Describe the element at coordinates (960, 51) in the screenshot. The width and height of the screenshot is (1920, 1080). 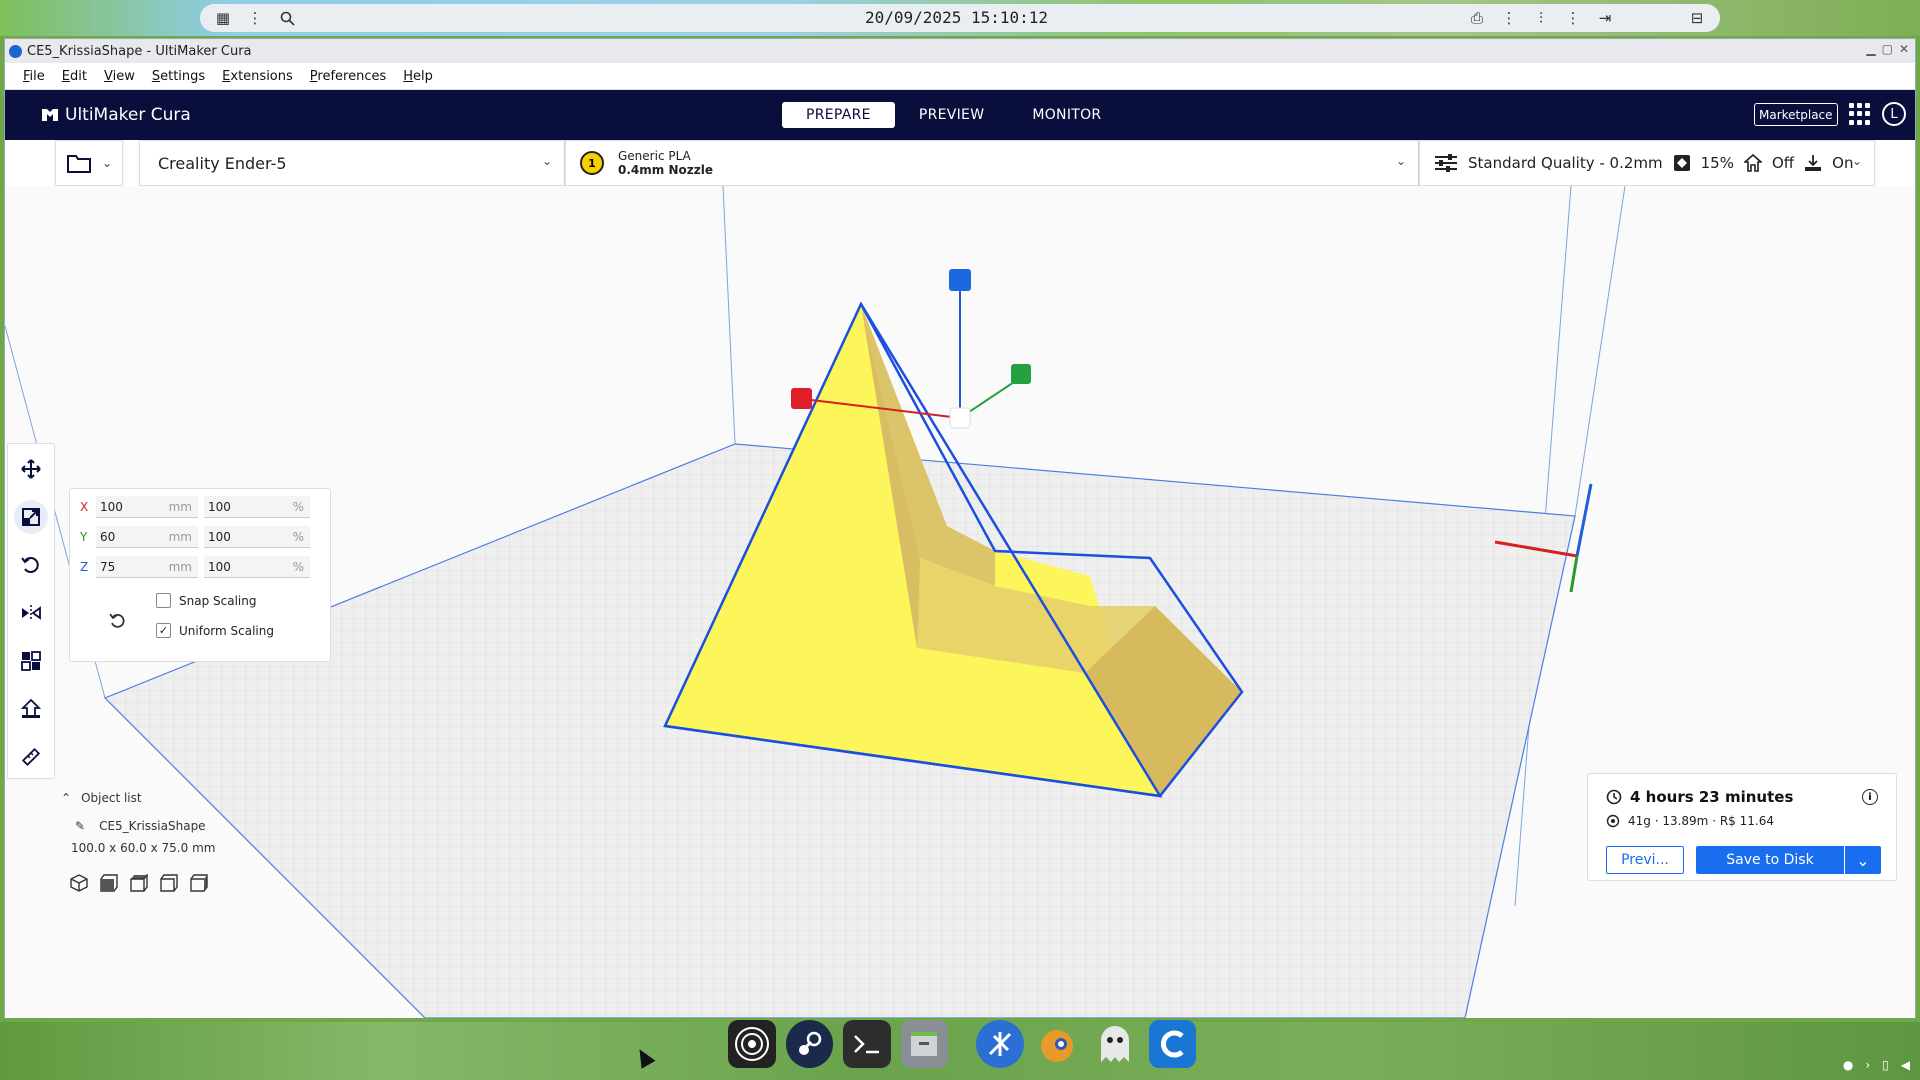
I see `window-titlebar: CE5_KrissiaShape - UltiMaker Cura ▁ ▢ ✕` at that location.